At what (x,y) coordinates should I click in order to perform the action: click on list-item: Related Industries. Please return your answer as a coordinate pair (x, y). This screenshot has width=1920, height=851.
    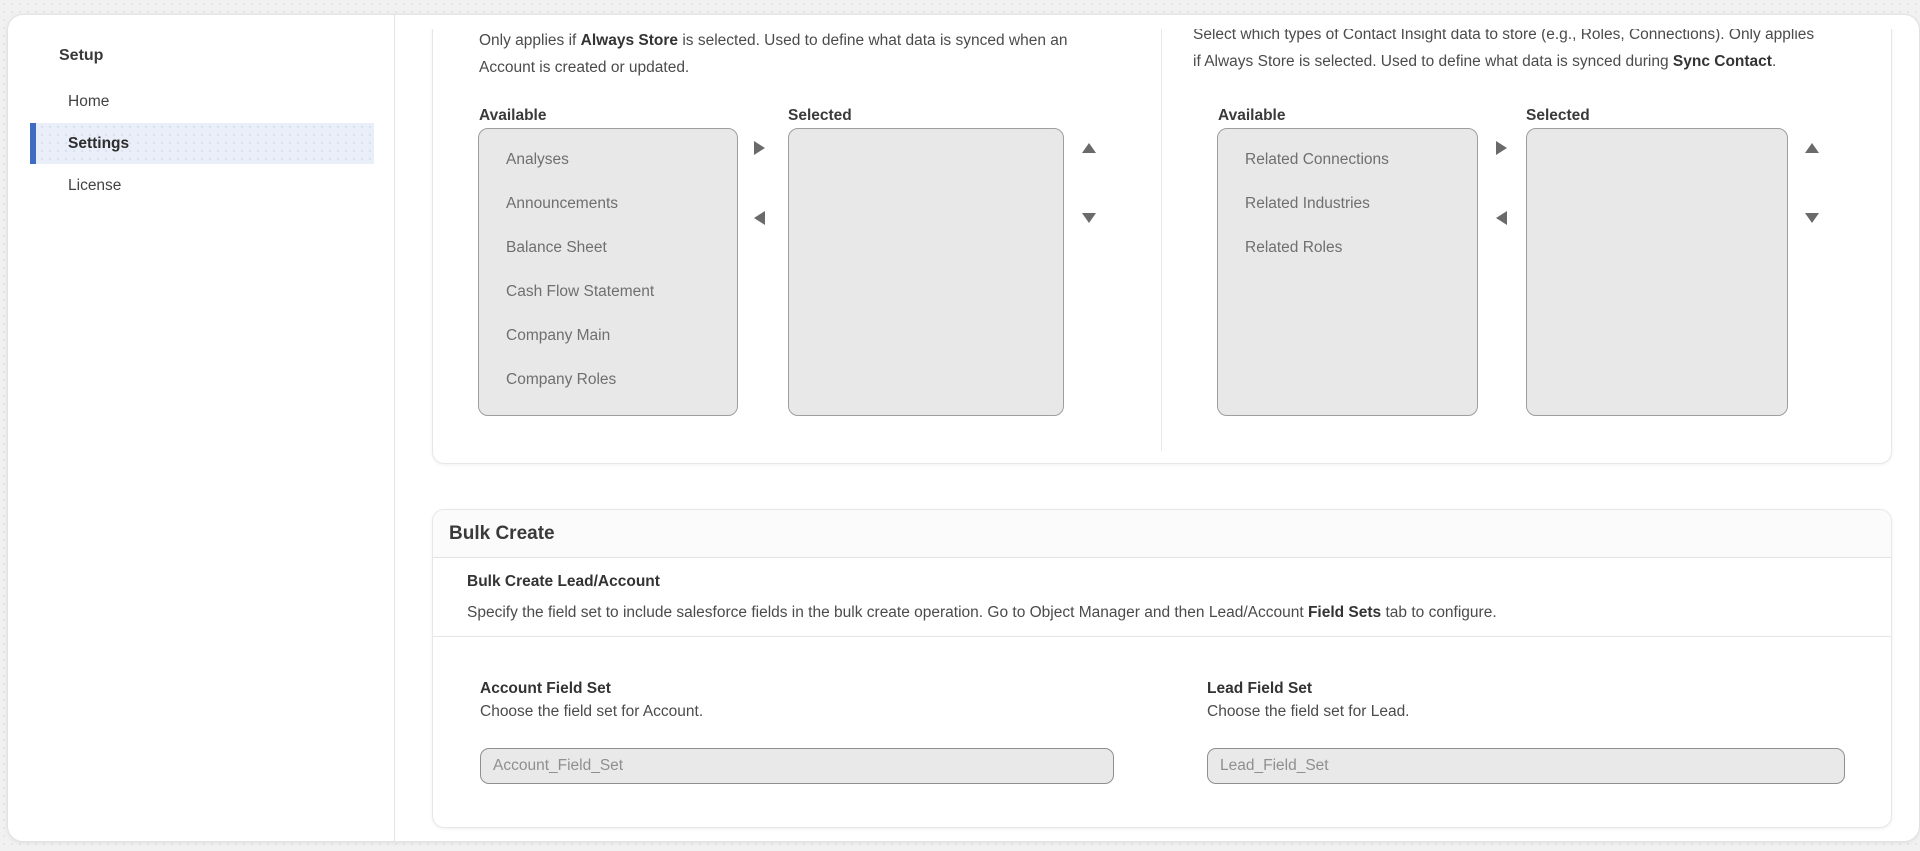
    Looking at the image, I should click on (1347, 204).